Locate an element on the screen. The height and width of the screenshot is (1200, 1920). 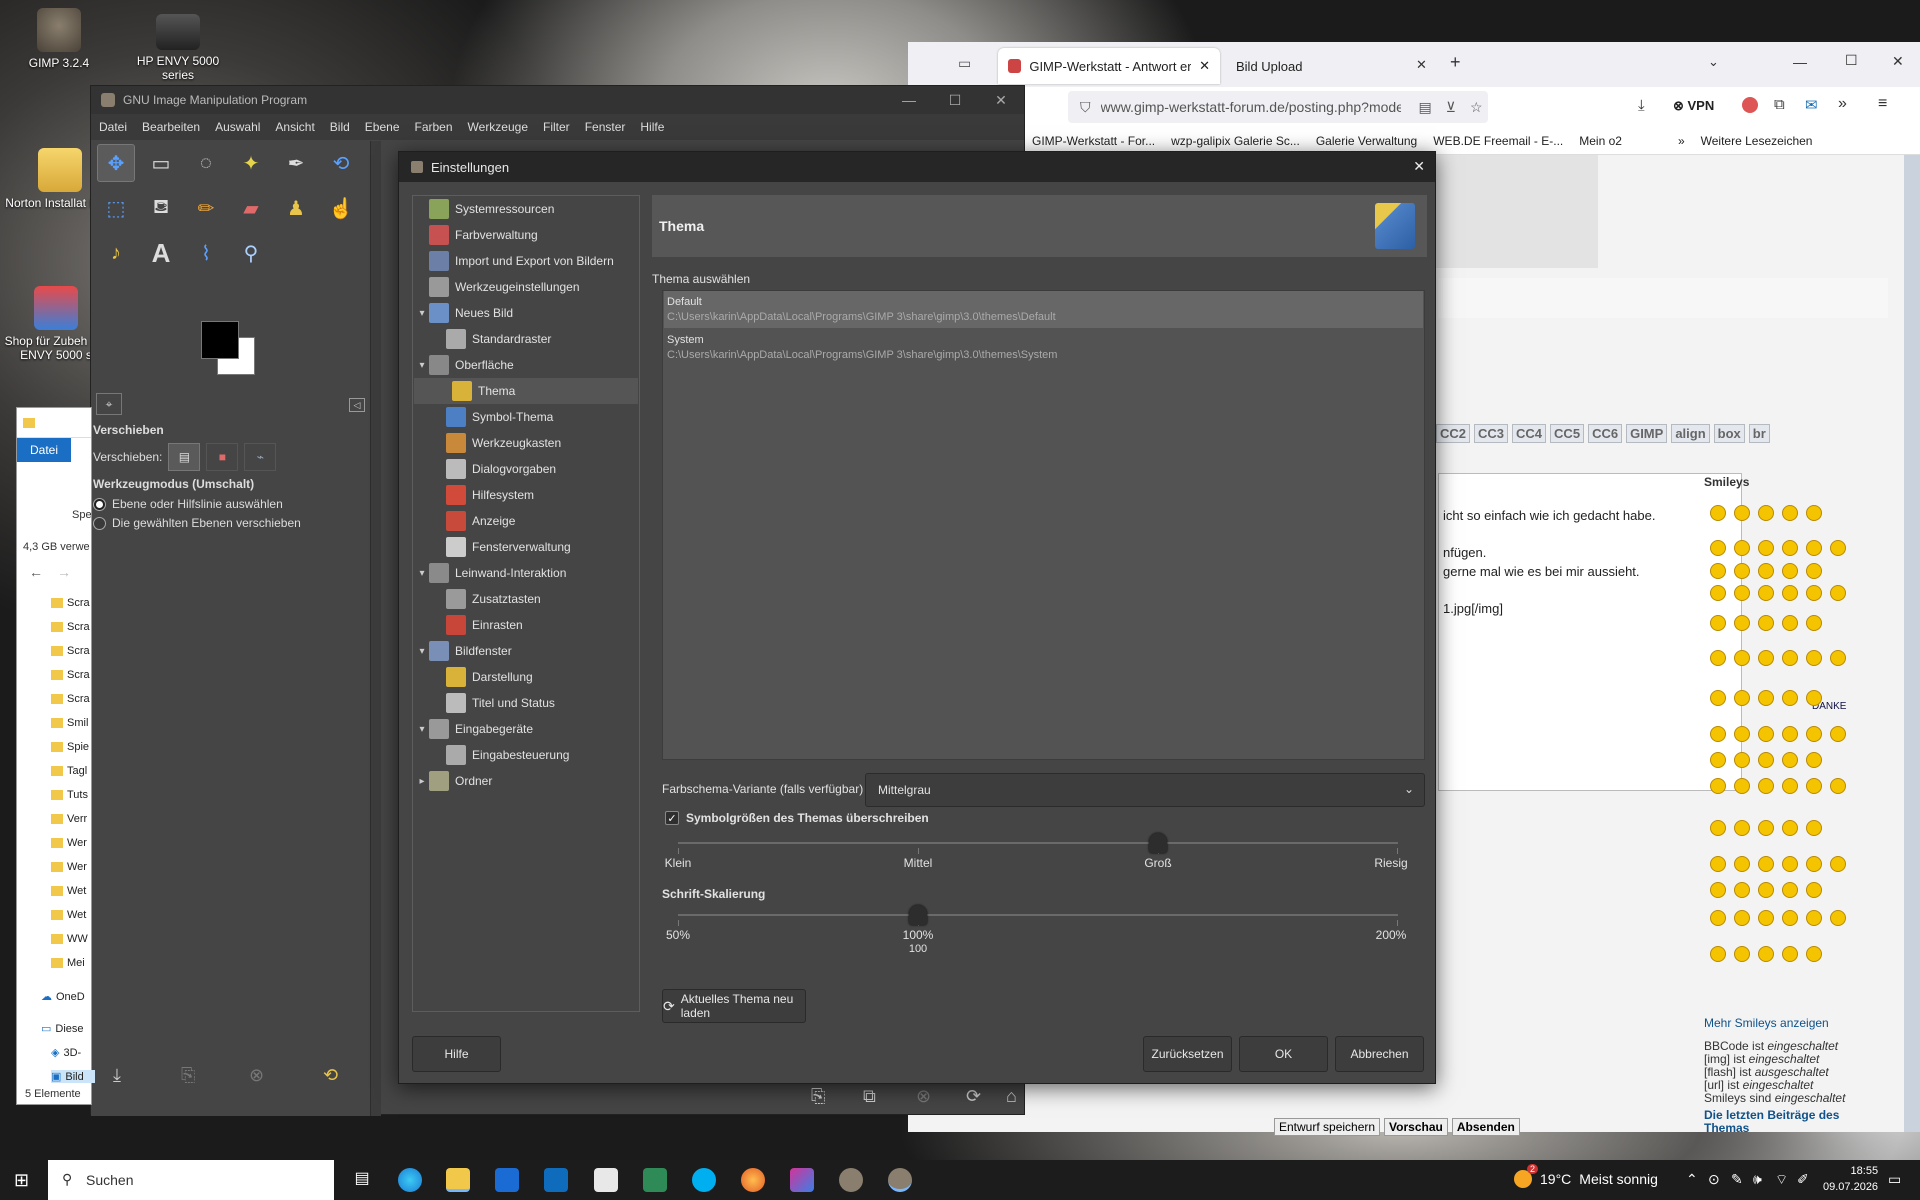
tree-item: Ordner is located at coordinates (460, 781).